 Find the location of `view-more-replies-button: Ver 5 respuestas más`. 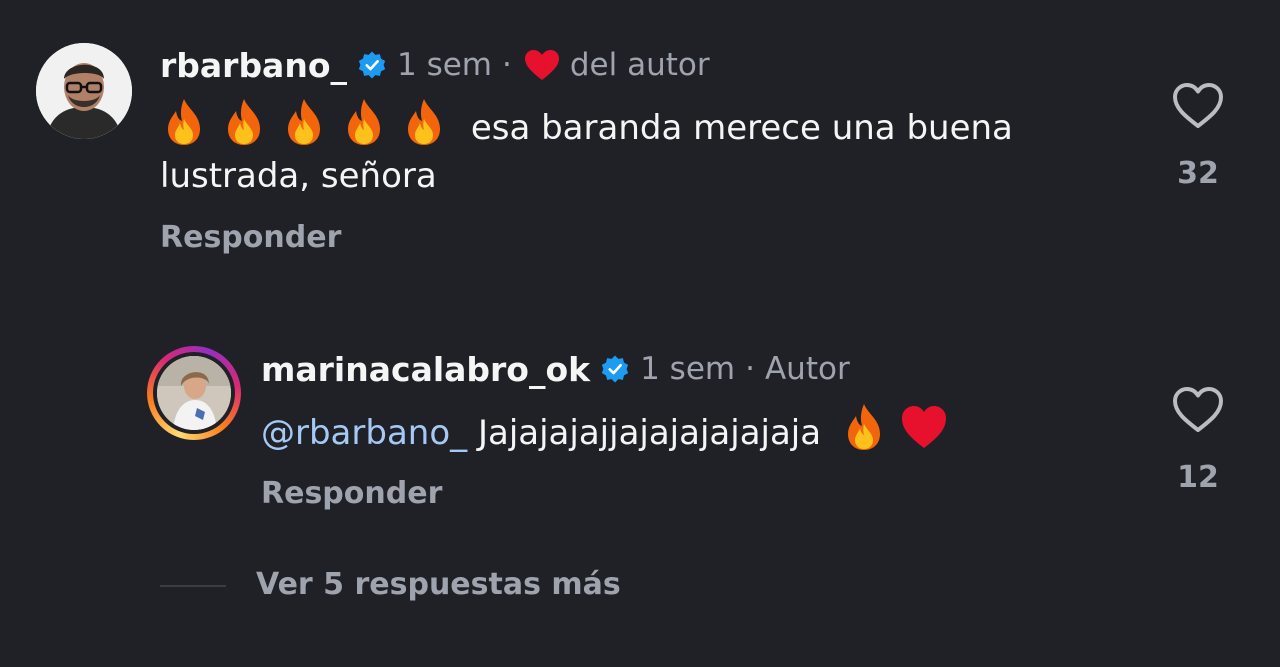

view-more-replies-button: Ver 5 respuestas más is located at coordinates (438, 584).